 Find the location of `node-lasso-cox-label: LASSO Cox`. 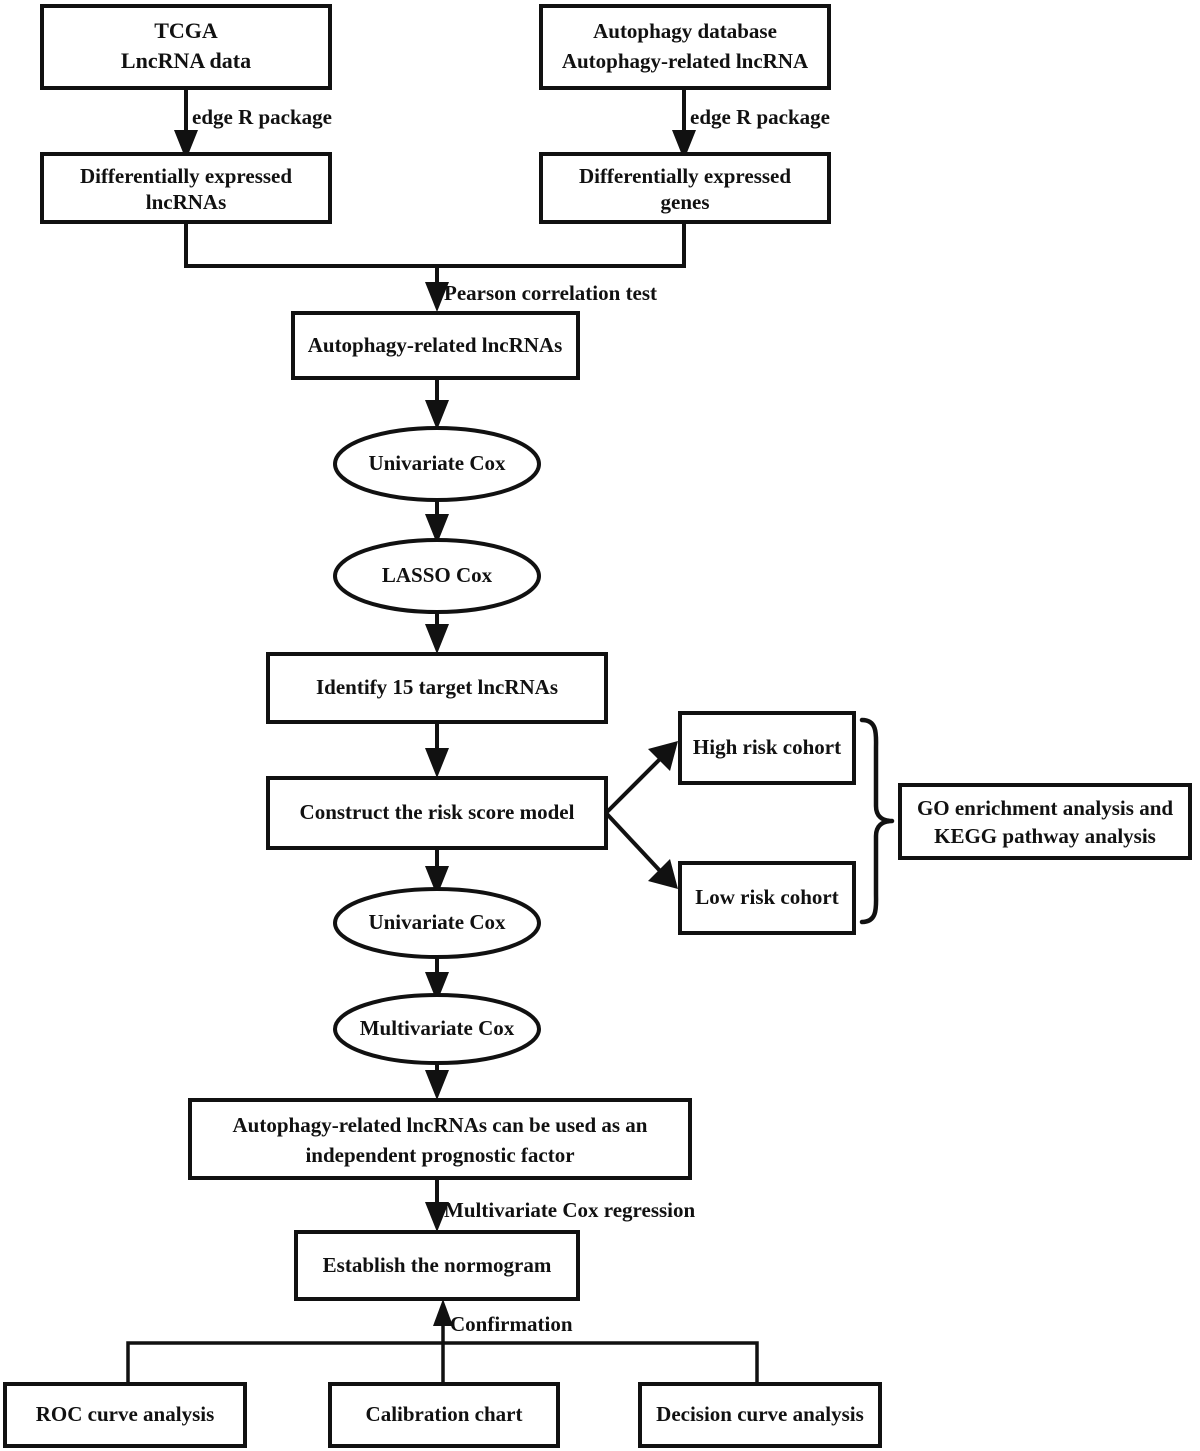

node-lasso-cox-label: LASSO Cox is located at coordinates (437, 575).